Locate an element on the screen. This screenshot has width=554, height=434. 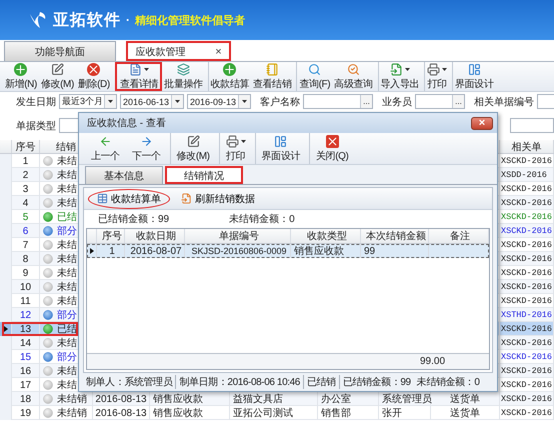
status-text: 制单日期：2016-08-06 10:46 is located at coordinates (239, 382).